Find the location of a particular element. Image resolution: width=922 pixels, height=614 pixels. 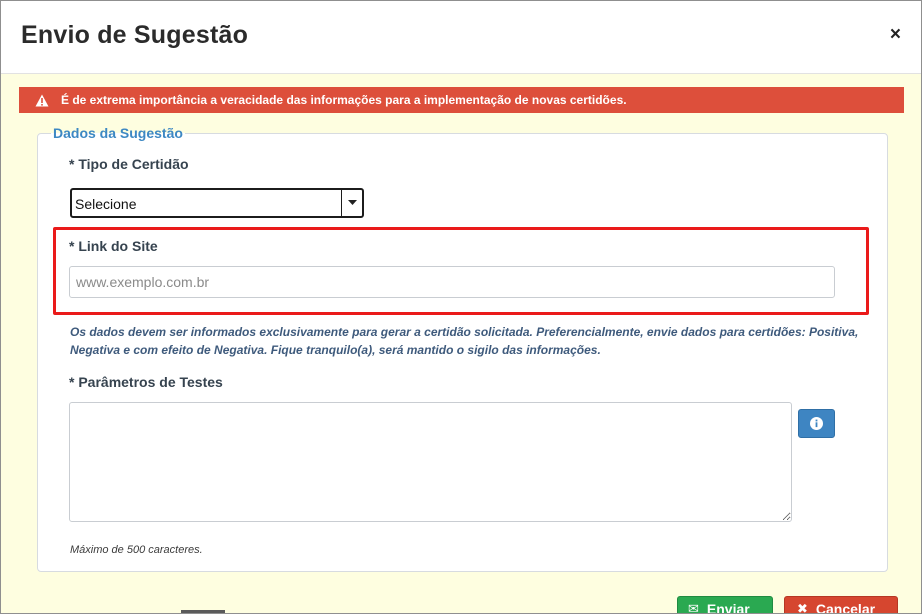

fieldset-legend: Dados da Sugestão is located at coordinates (118, 133).